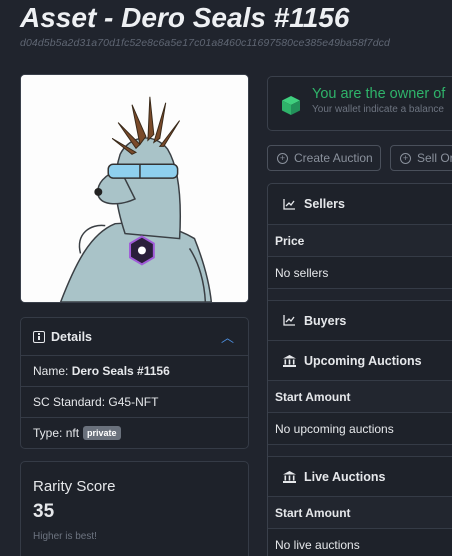 The width and height of the screenshot is (452, 556). I want to click on details-name-row: Name: Dero Seals #1156, so click(134, 370).